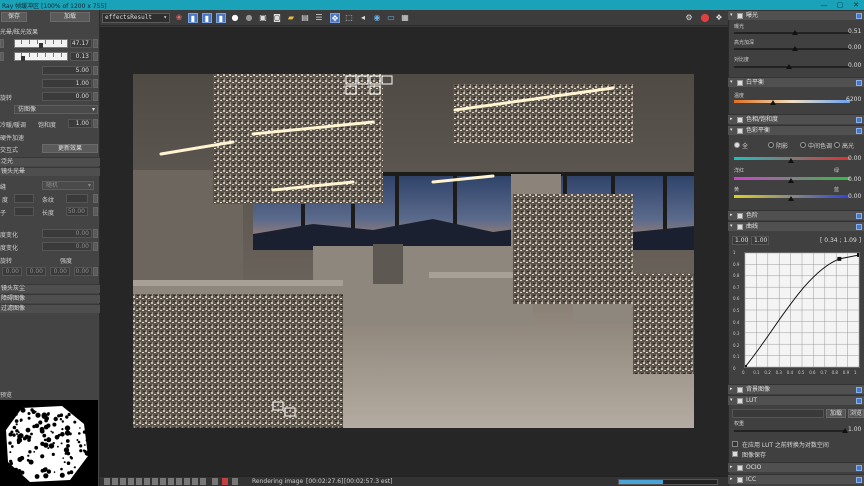 The height and width of the screenshot is (486, 864). Describe the element at coordinates (207, 18) in the screenshot. I see `green-channel-icon: ▮` at that location.